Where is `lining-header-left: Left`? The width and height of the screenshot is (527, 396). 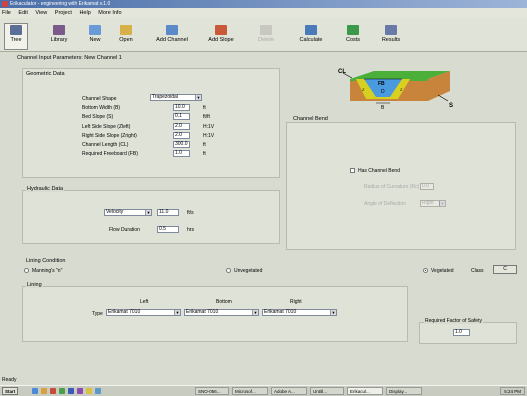
lining-header-left: Left is located at coordinates (144, 302).